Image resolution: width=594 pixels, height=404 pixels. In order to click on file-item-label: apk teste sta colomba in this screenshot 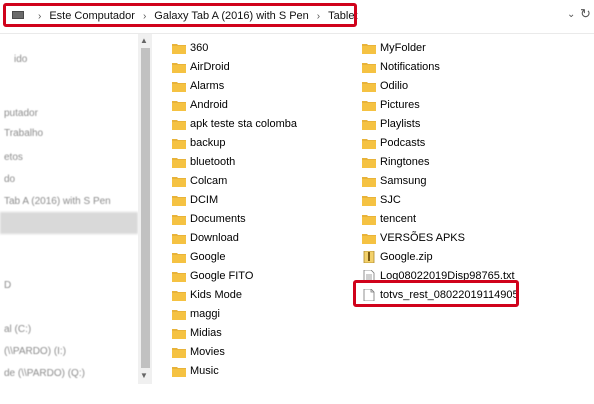, I will do `click(244, 123)`.